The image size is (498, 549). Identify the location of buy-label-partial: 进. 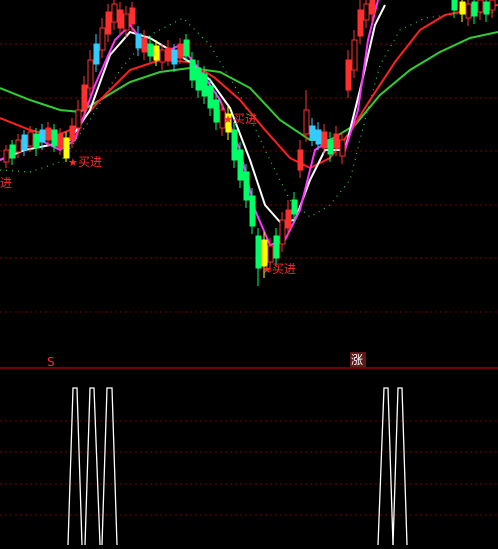
(6, 183).